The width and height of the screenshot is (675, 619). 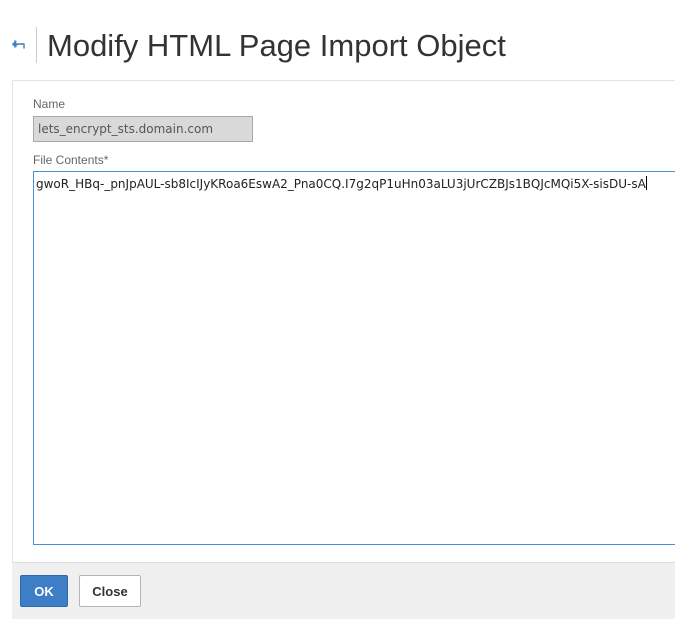 I want to click on text-caret, so click(x=646, y=183).